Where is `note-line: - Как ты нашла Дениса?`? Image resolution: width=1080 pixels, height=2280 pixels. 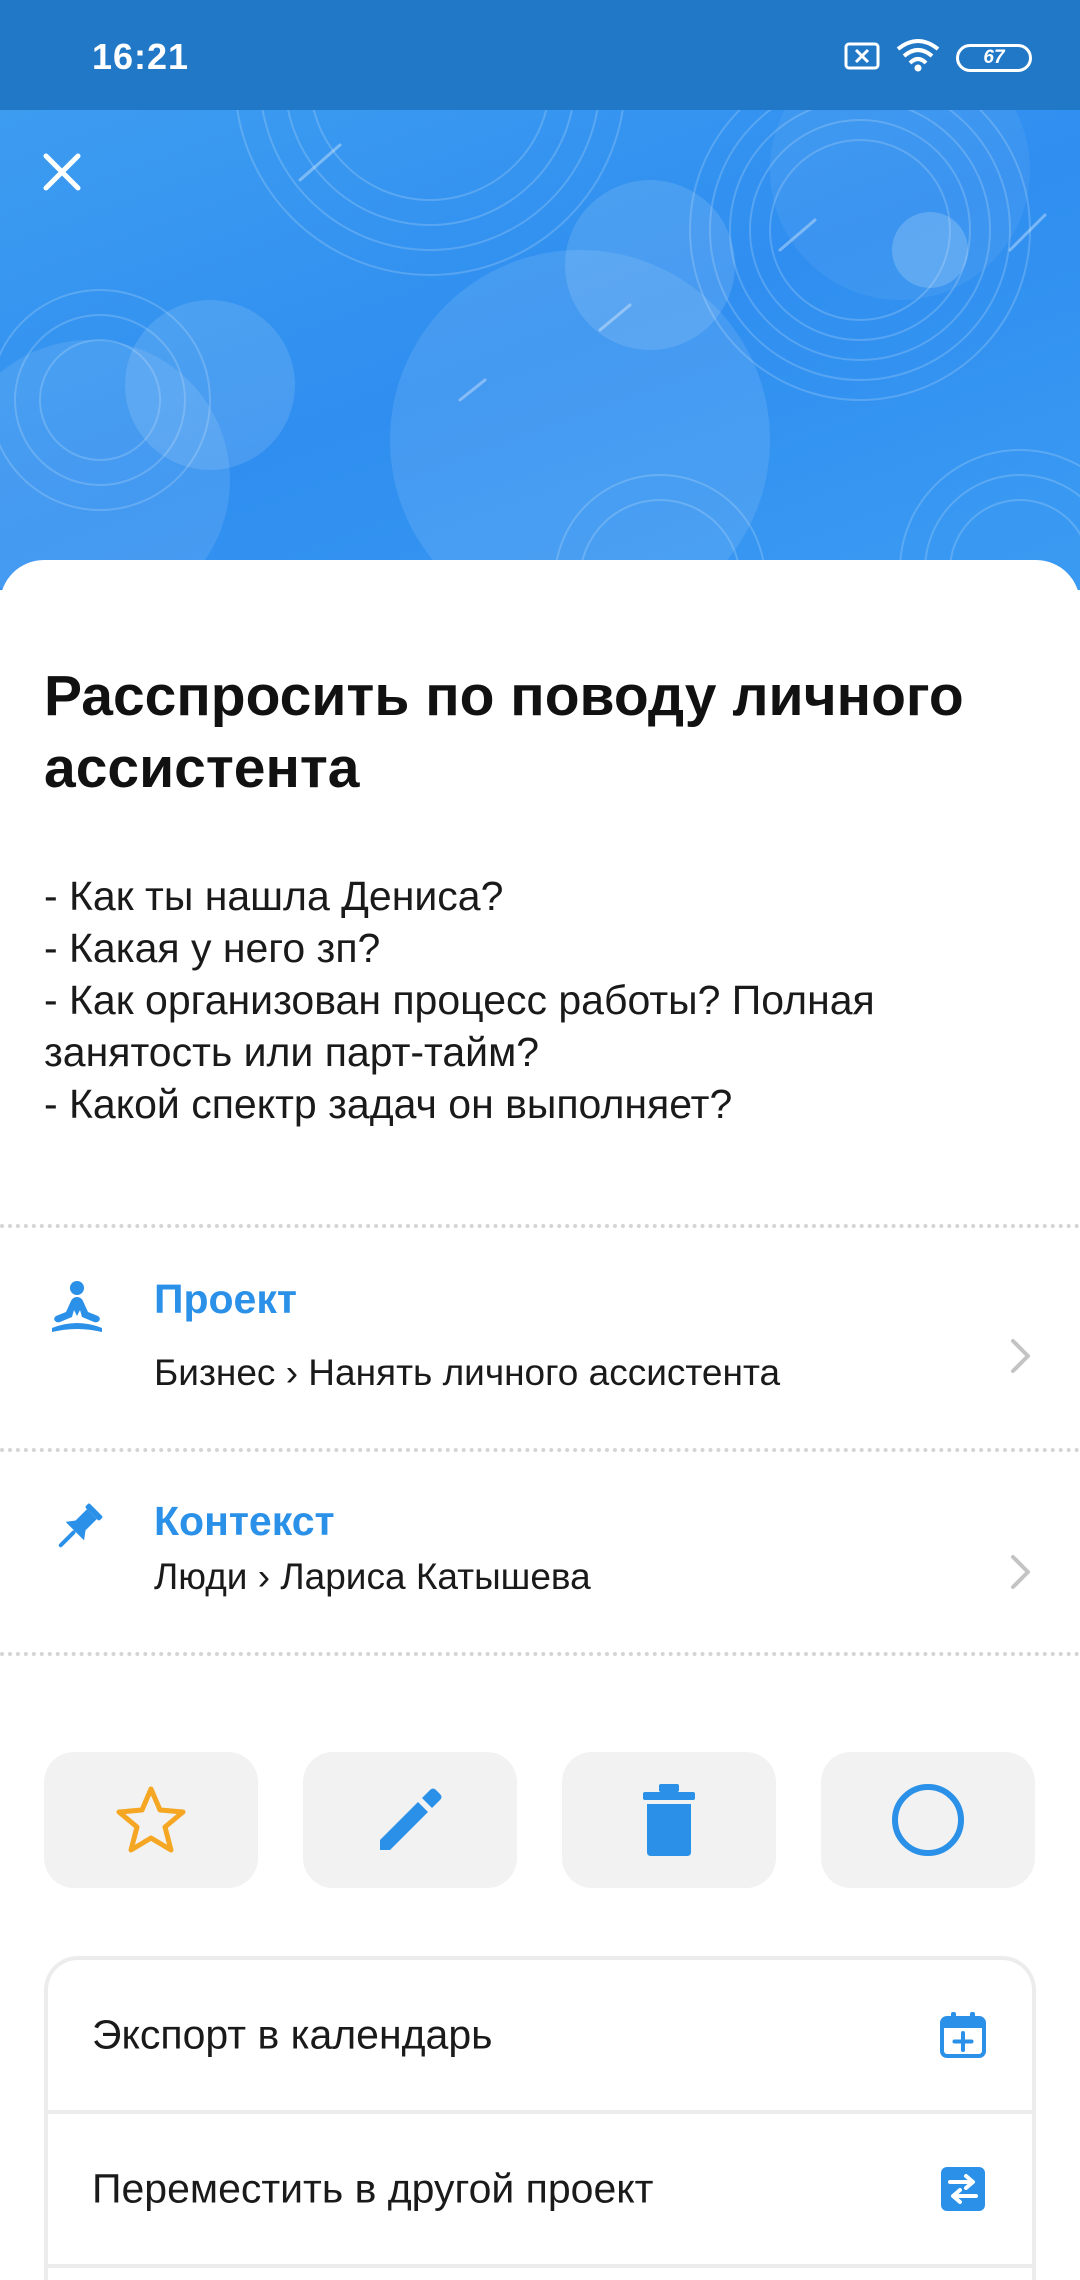
note-line: - Как ты нашла Дениса? is located at coordinates (274, 896).